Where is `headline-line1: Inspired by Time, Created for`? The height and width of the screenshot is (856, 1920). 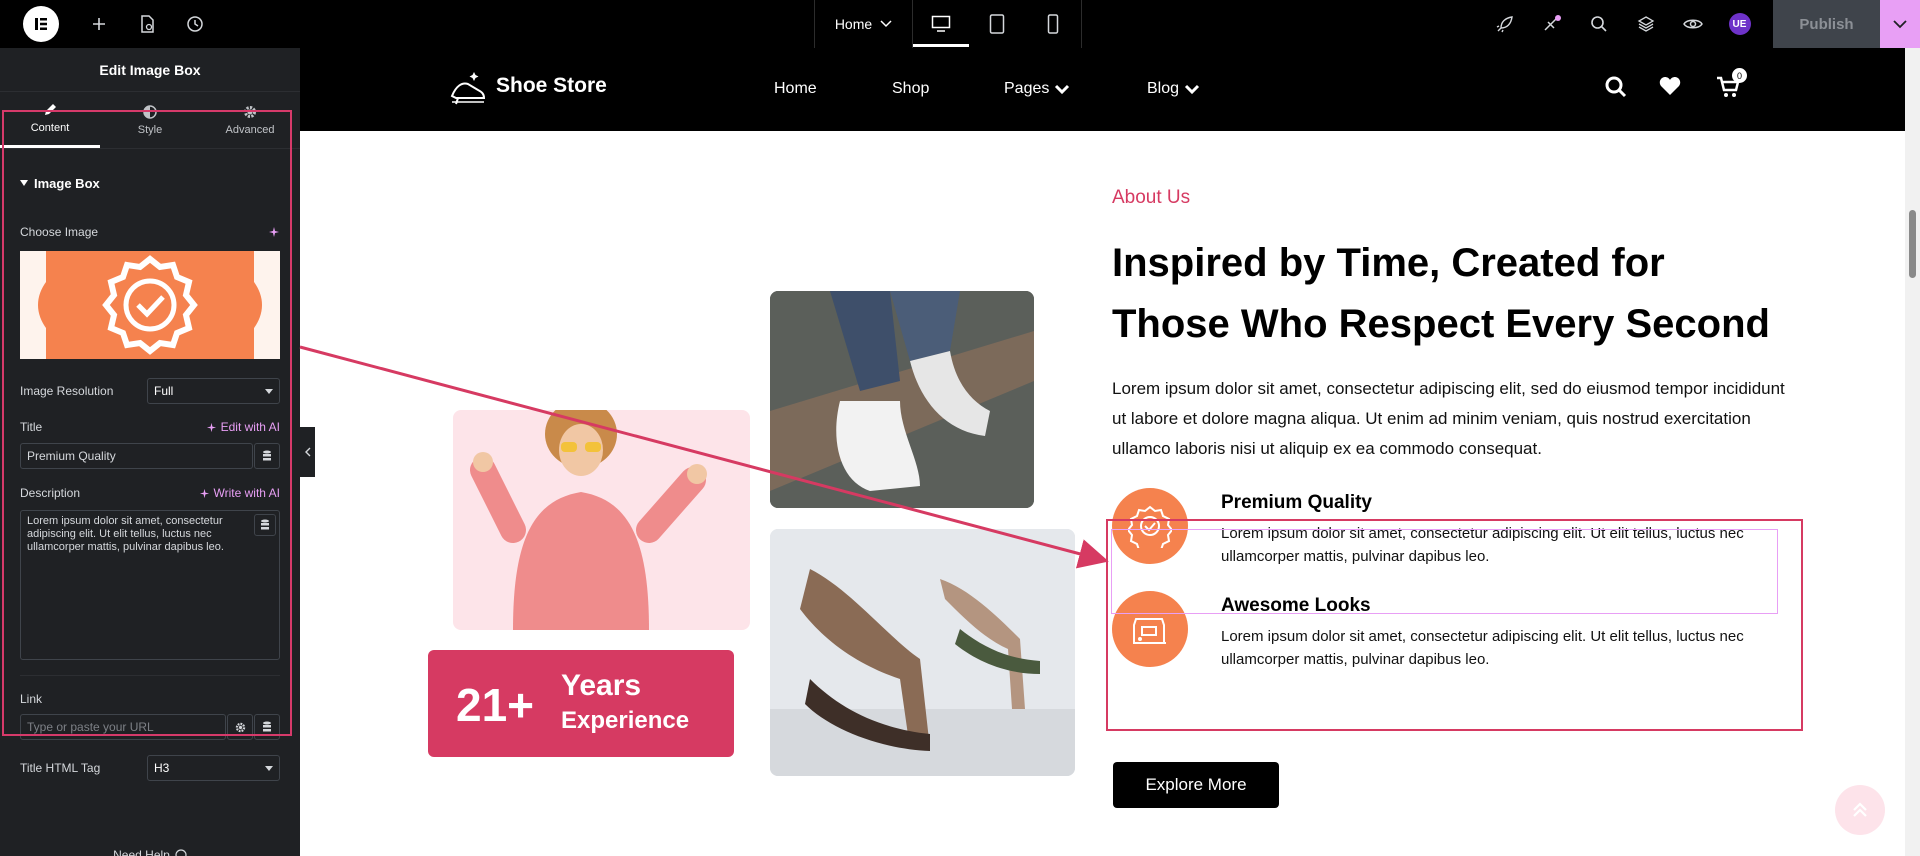
headline-line1: Inspired by Time, Created for is located at coordinates (1388, 263).